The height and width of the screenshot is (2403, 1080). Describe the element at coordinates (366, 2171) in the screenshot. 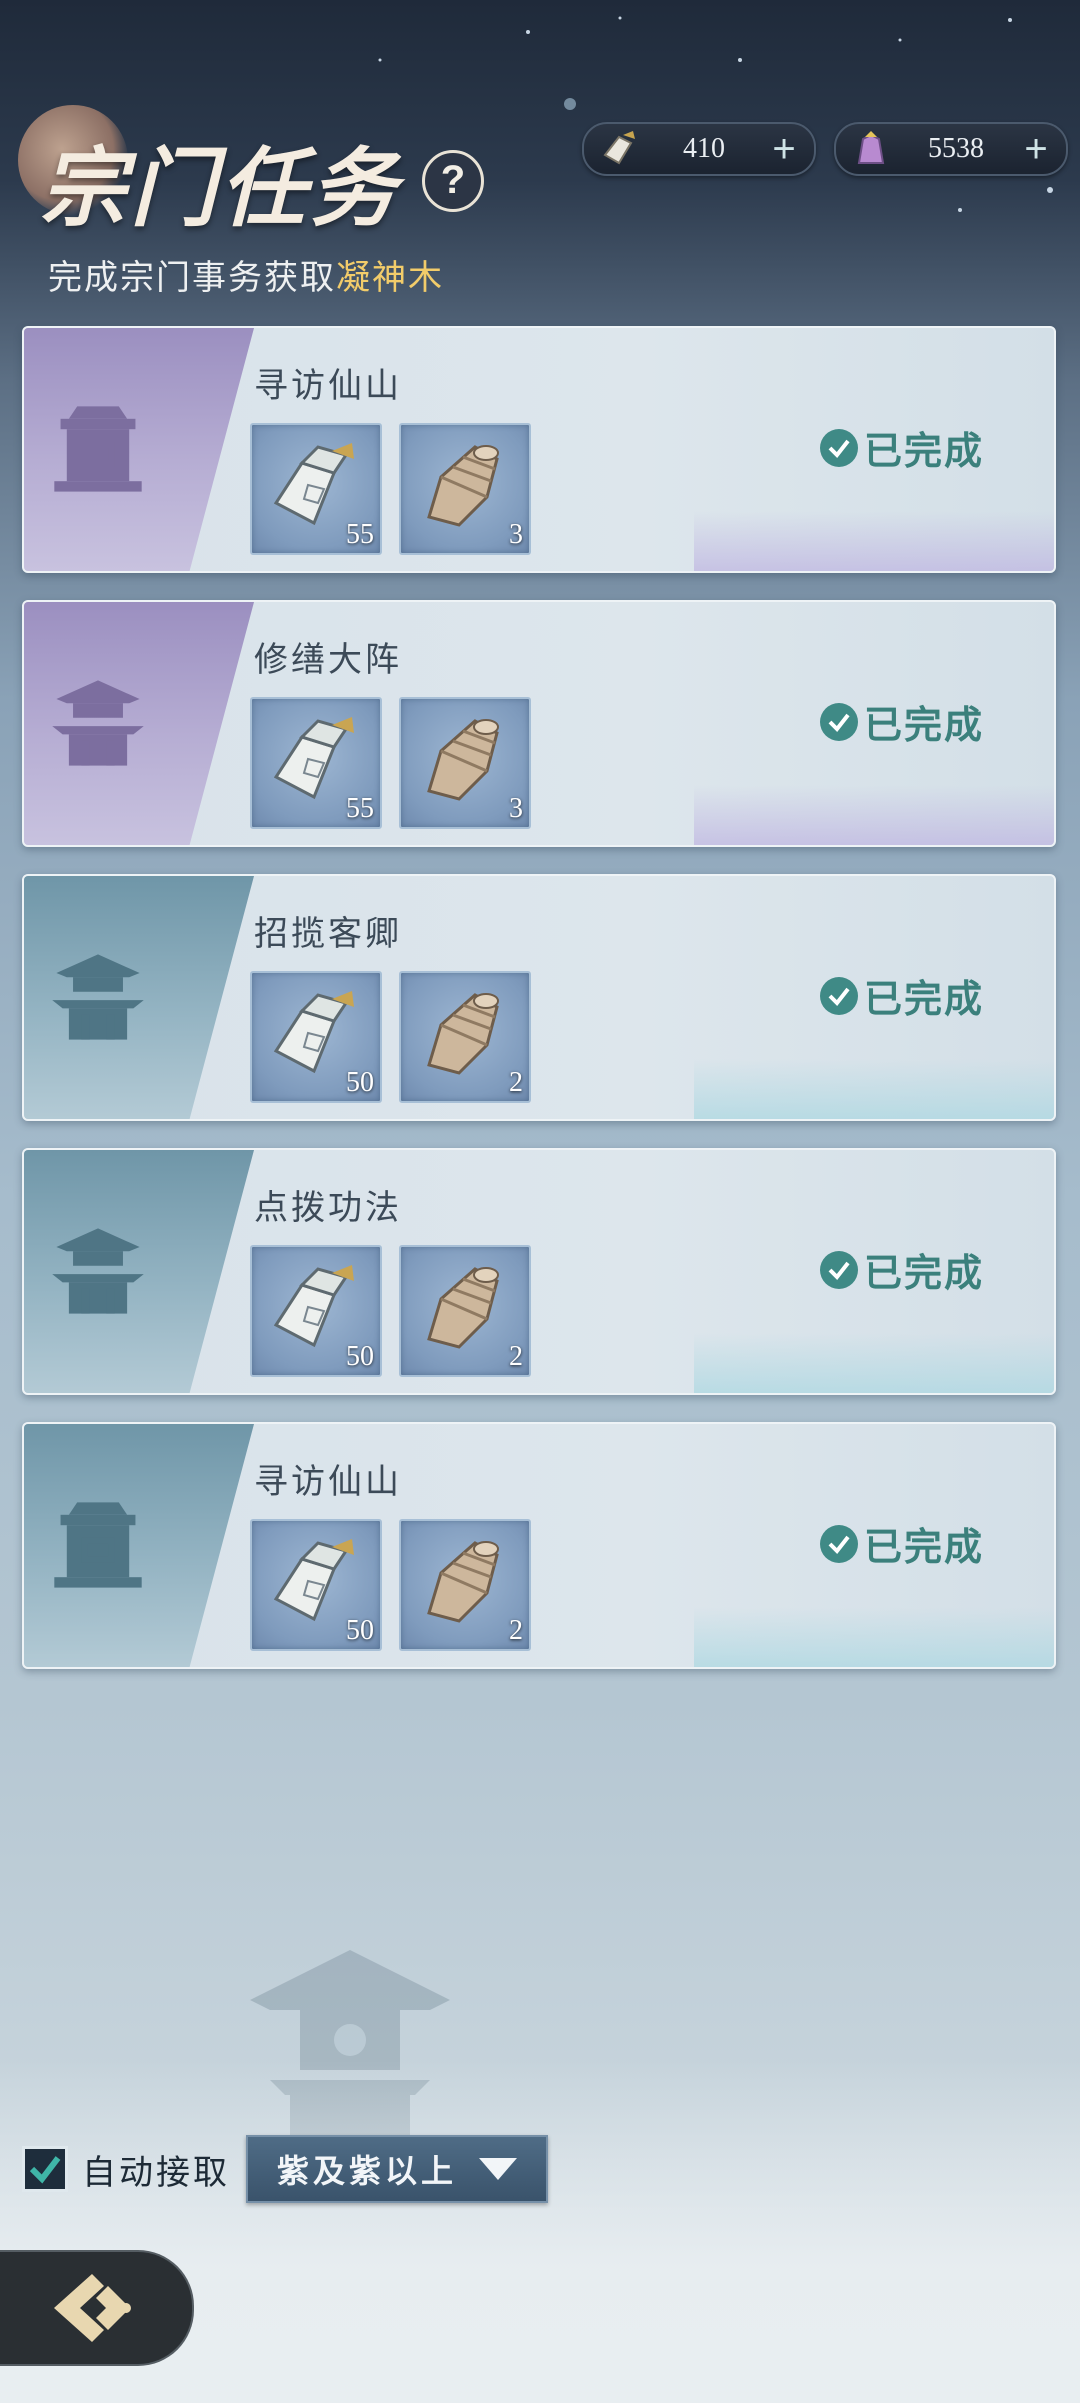

I see `dropdown-value: 紫及紫以上` at that location.